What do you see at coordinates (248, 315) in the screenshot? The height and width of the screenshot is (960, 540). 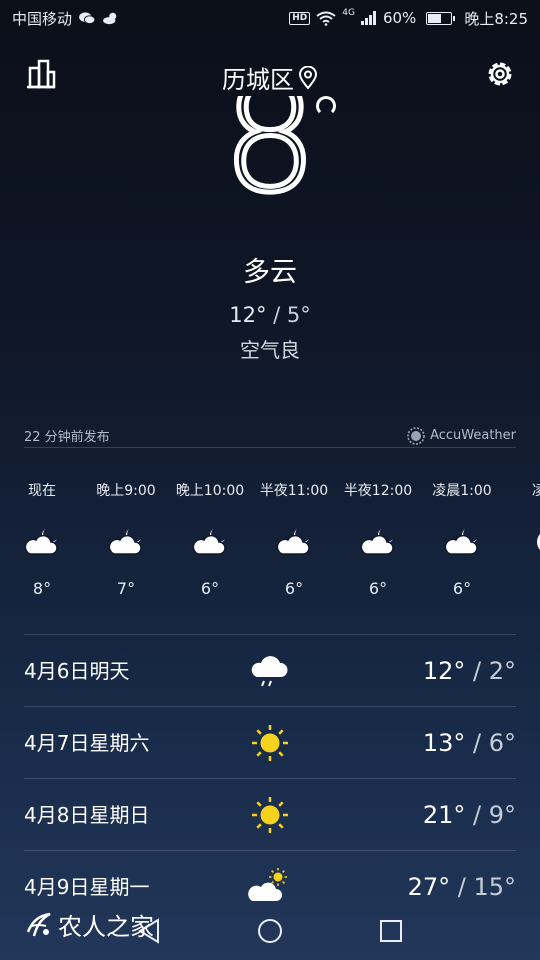 I see `today-high: 12°` at bounding box center [248, 315].